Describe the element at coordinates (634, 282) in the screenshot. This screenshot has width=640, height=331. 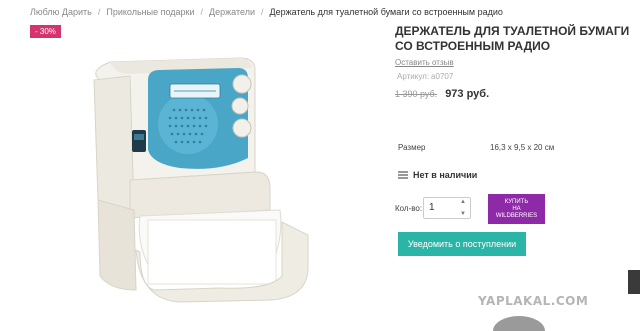
I see `scrollbar-thumb` at that location.